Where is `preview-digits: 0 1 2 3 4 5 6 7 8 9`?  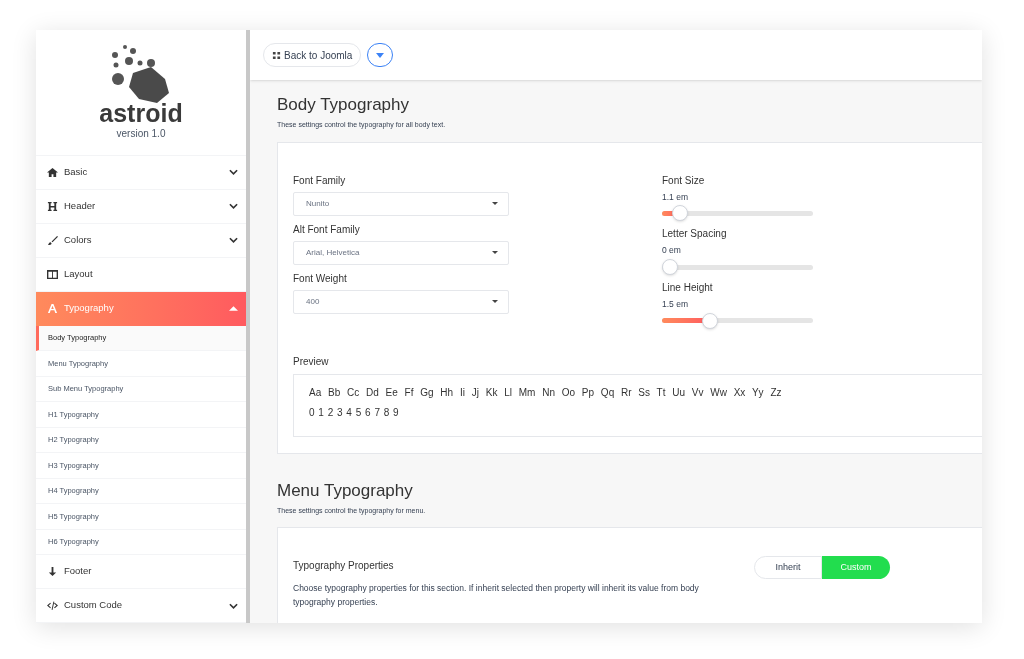
preview-digits: 0 1 2 3 4 5 6 7 8 9 is located at coordinates (354, 412).